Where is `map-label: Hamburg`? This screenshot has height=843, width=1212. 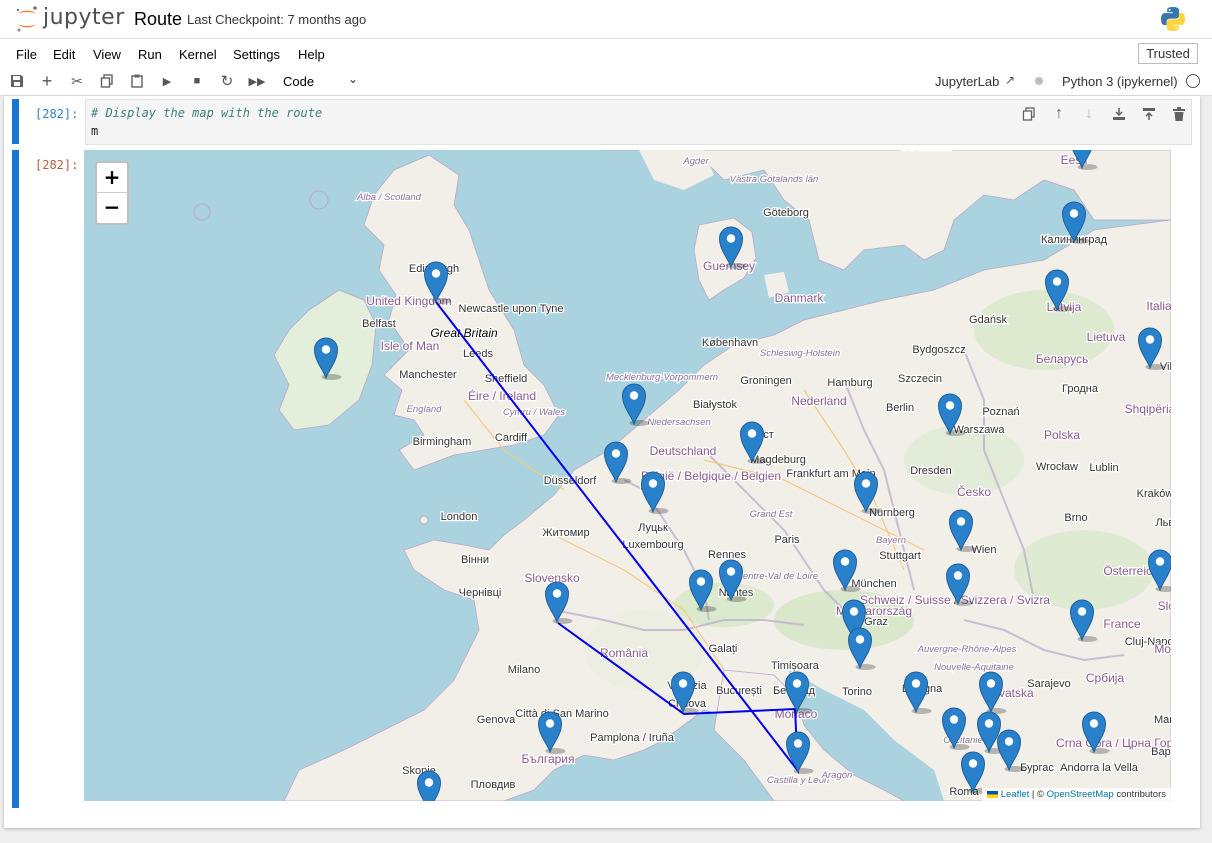 map-label: Hamburg is located at coordinates (849, 383).